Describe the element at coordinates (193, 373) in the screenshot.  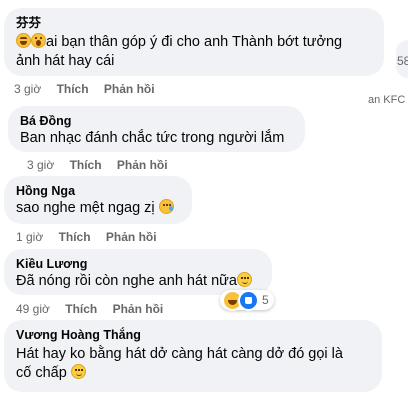
I see `comment-text-line-2: cố chấp` at that location.